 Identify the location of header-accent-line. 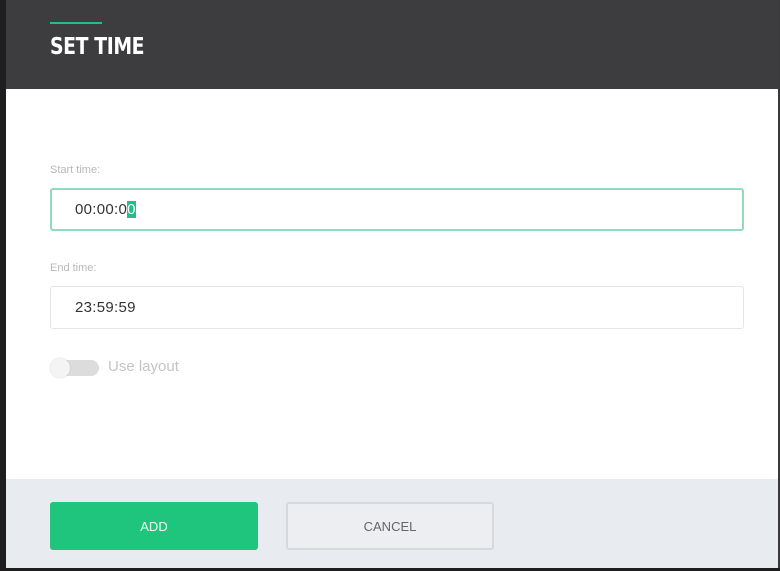
(76, 23).